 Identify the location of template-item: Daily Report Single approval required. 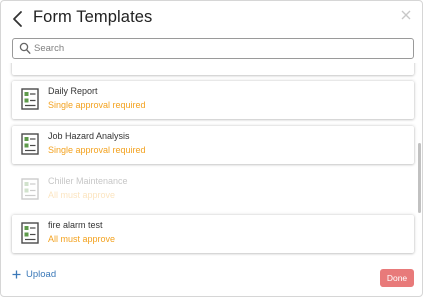
(213, 100).